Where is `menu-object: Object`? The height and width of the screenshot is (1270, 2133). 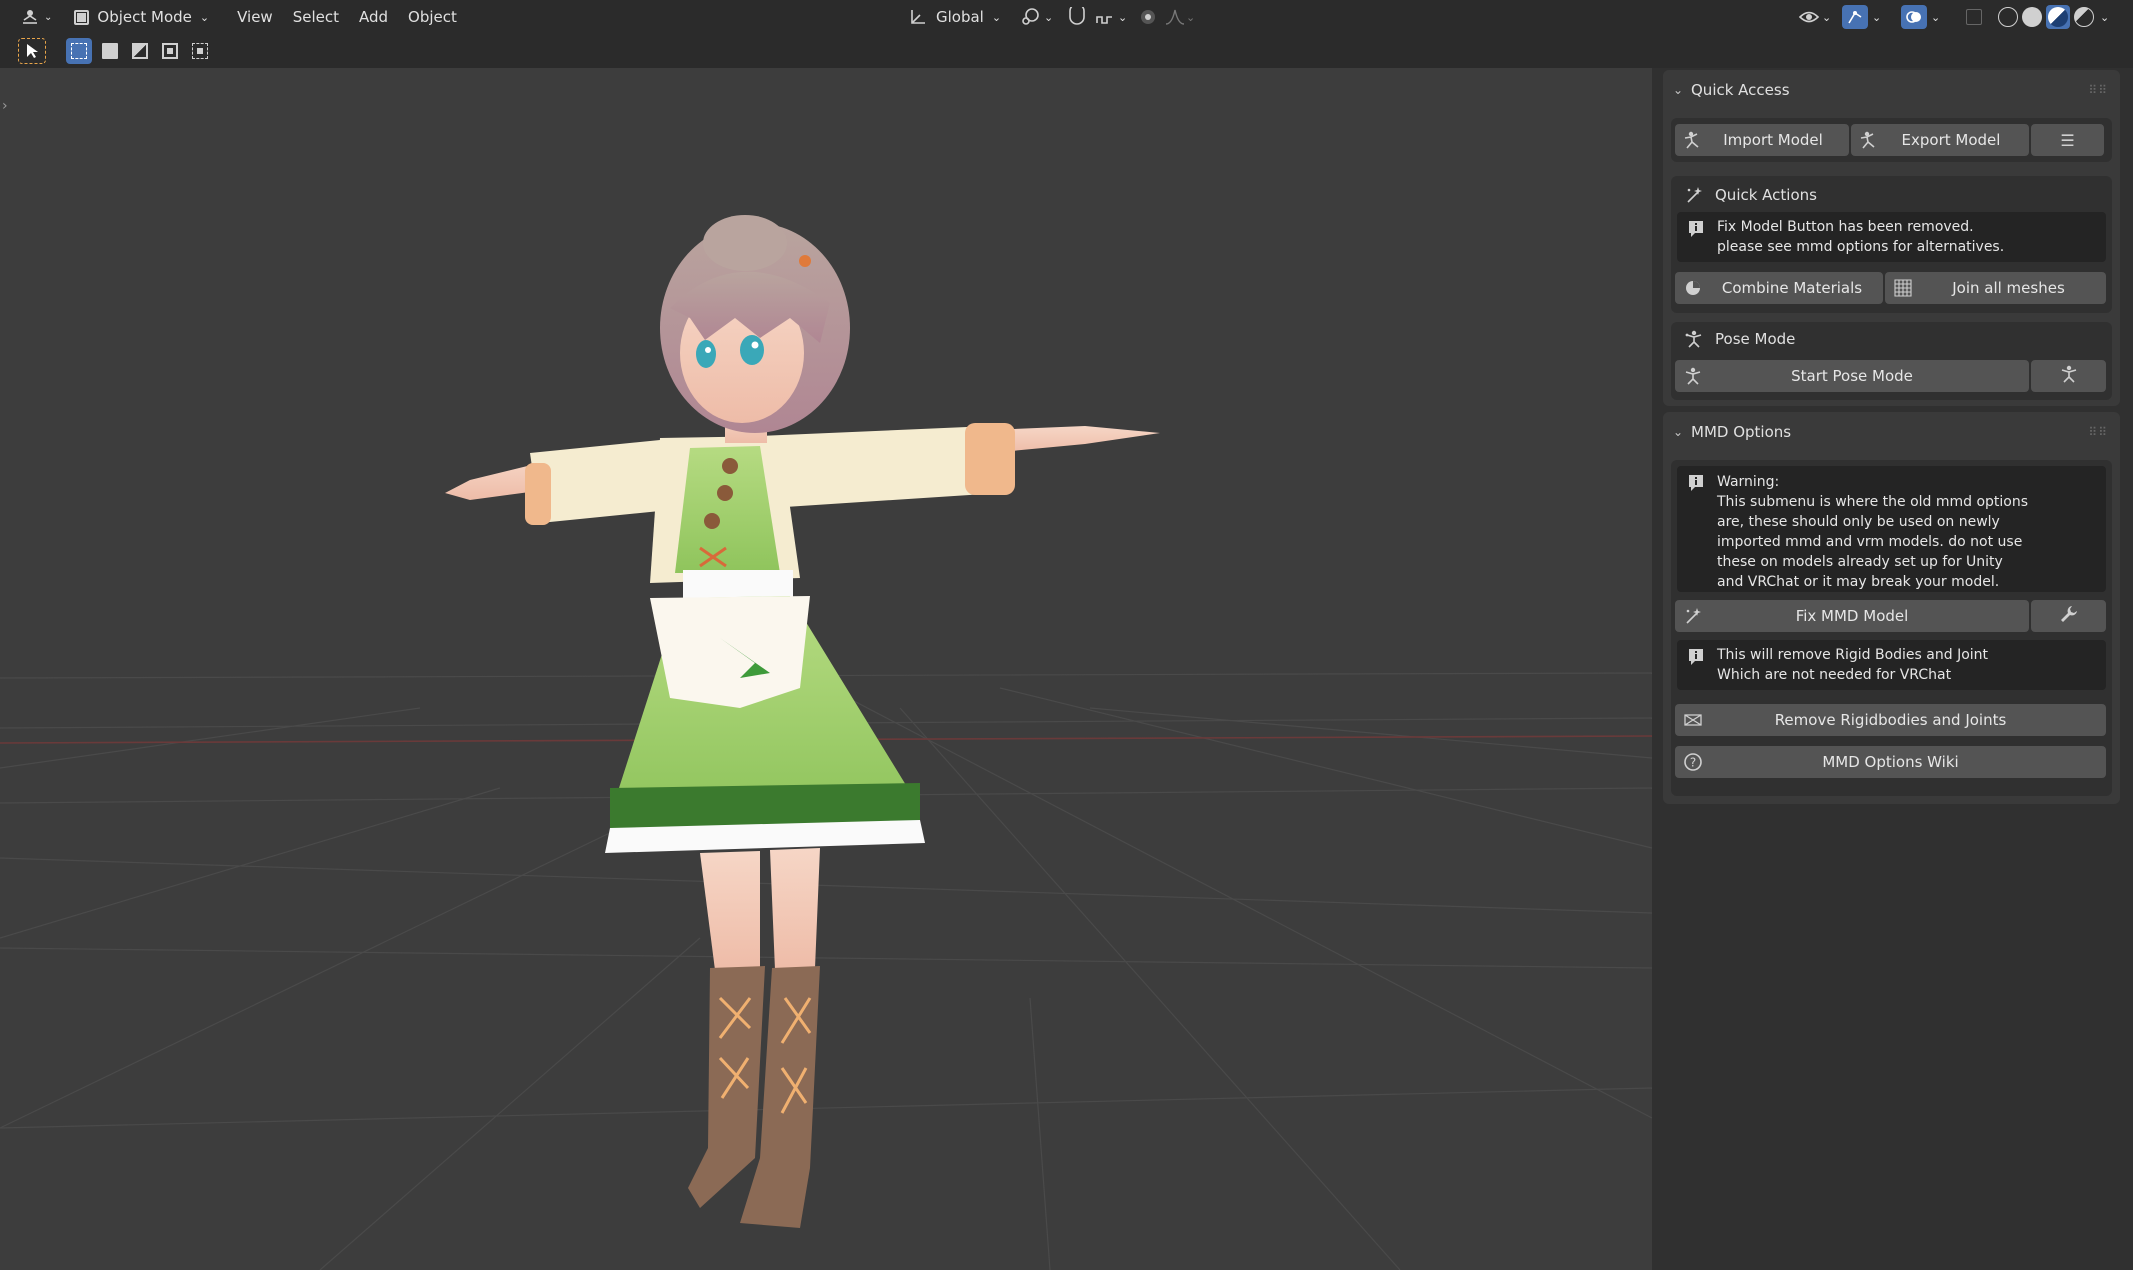 menu-object: Object is located at coordinates (432, 17).